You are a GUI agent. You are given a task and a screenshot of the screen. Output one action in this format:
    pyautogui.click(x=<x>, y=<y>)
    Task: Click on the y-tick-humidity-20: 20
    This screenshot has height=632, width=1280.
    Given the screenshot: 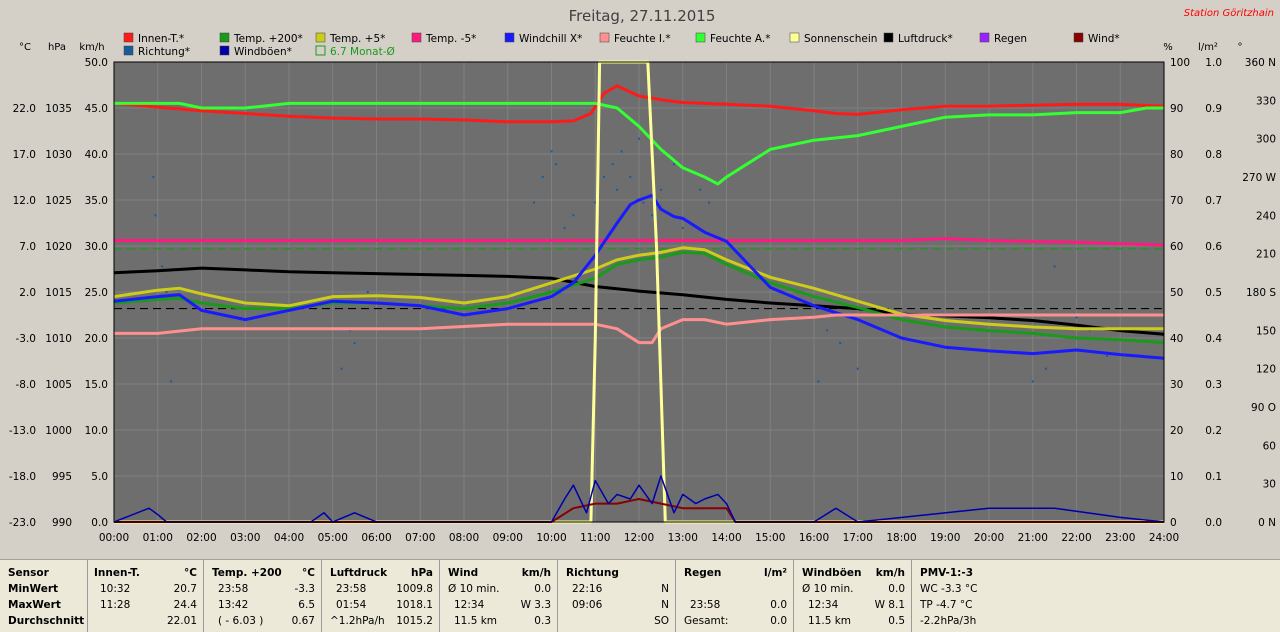 What is the action you would take?
    pyautogui.click(x=1176, y=431)
    